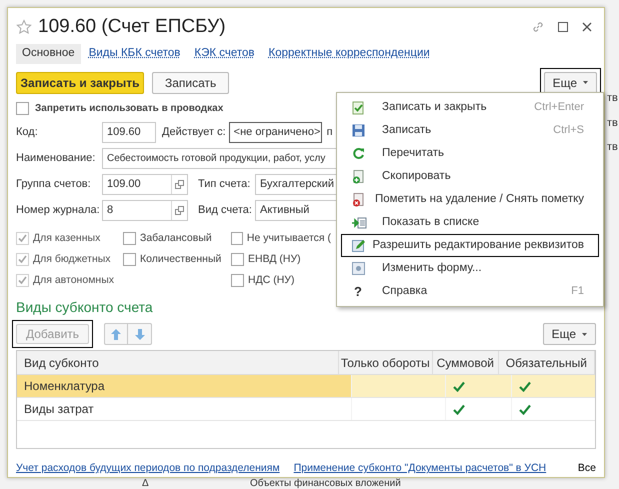  What do you see at coordinates (48, 54) in the screenshot?
I see `tab: Основное` at bounding box center [48, 54].